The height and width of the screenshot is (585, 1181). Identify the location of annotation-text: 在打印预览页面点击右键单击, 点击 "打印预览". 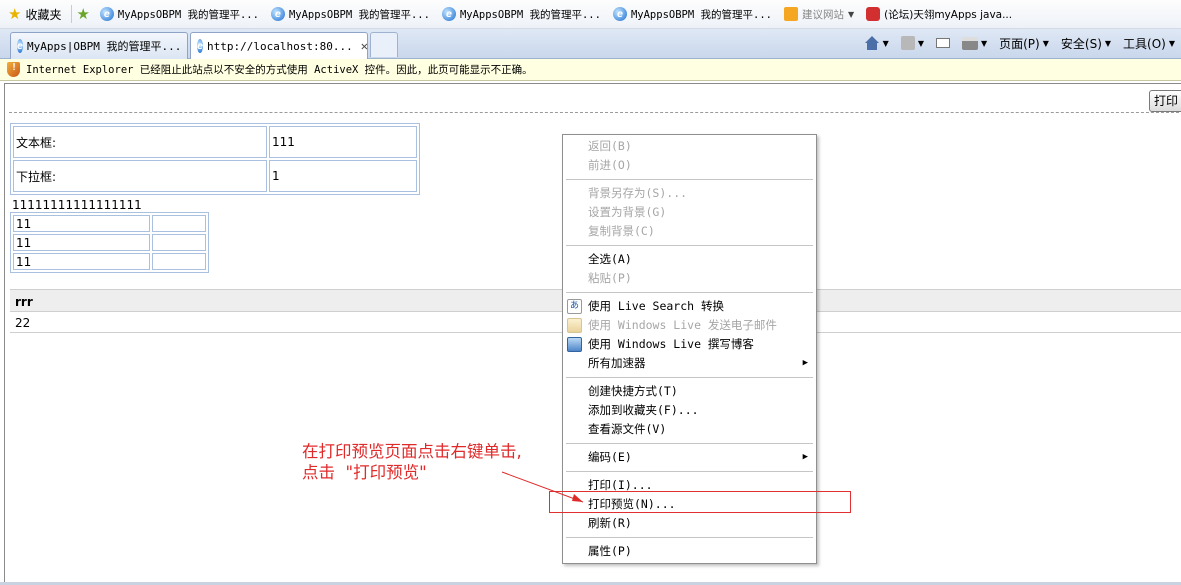
(412, 462).